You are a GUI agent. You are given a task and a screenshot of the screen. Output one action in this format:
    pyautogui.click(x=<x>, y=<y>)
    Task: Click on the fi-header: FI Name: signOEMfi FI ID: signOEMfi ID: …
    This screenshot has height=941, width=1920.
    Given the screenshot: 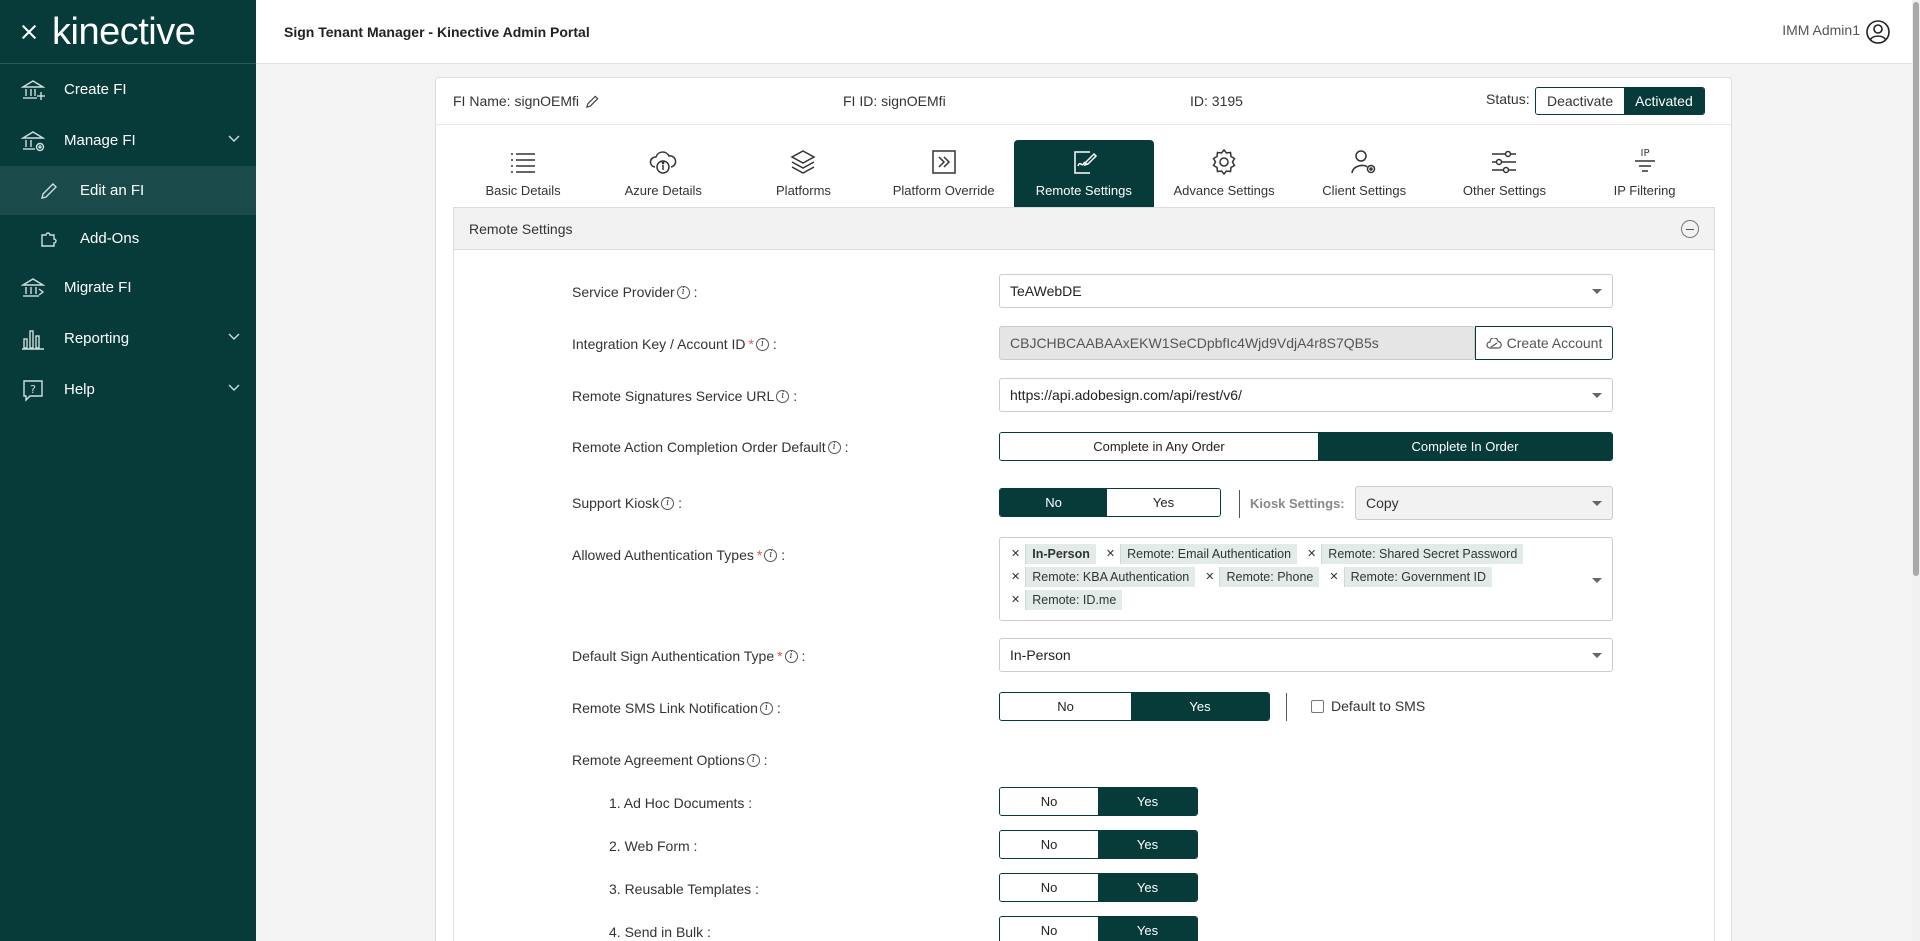 What is the action you would take?
    pyautogui.click(x=1083, y=101)
    